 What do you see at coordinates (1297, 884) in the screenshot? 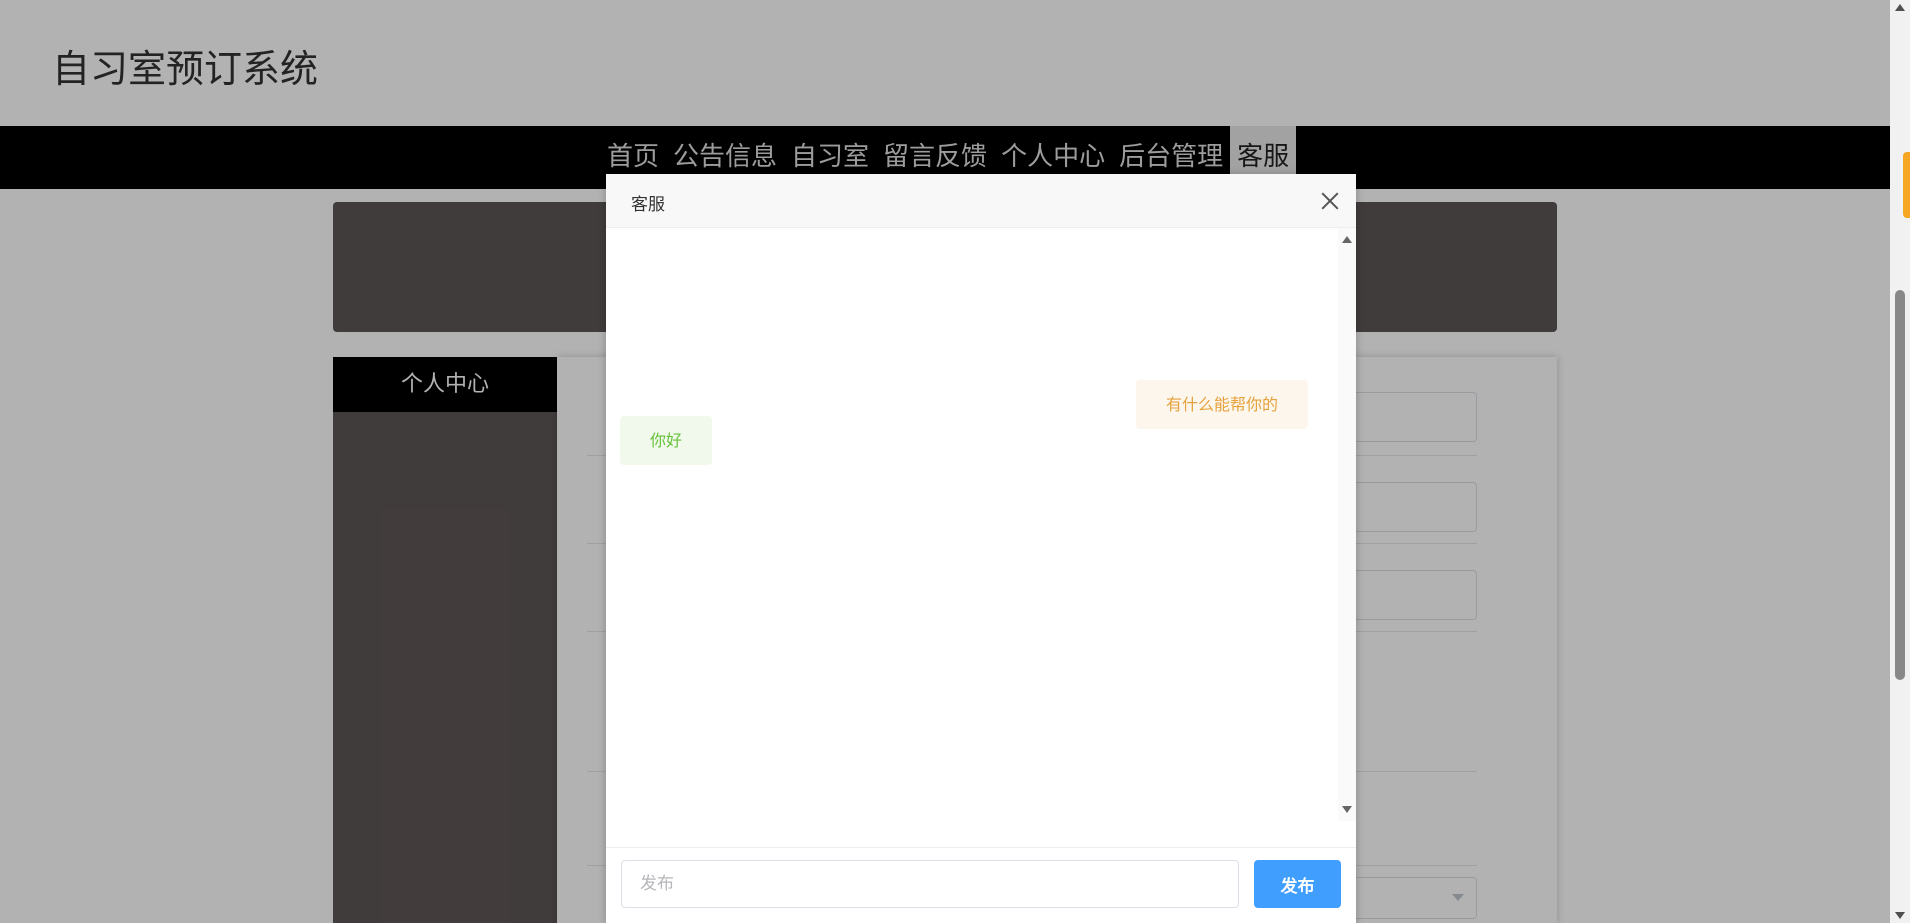
I see `send-button: 发布` at bounding box center [1297, 884].